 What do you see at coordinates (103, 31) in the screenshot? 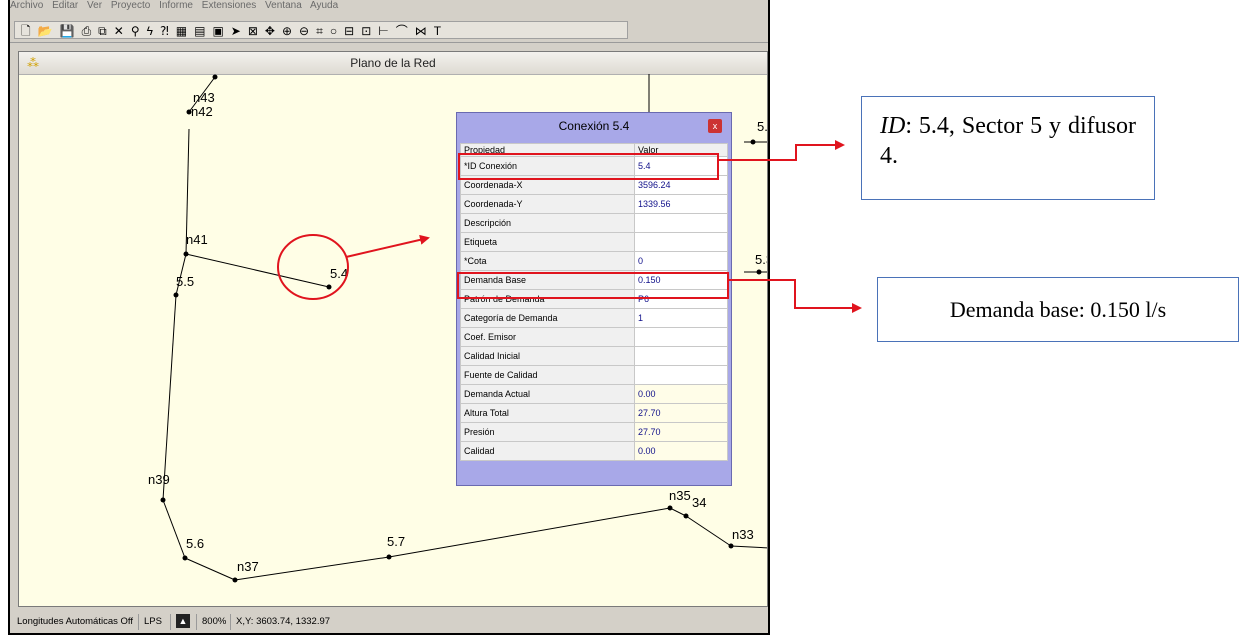
I see `copy-icon: ⧉` at bounding box center [103, 31].